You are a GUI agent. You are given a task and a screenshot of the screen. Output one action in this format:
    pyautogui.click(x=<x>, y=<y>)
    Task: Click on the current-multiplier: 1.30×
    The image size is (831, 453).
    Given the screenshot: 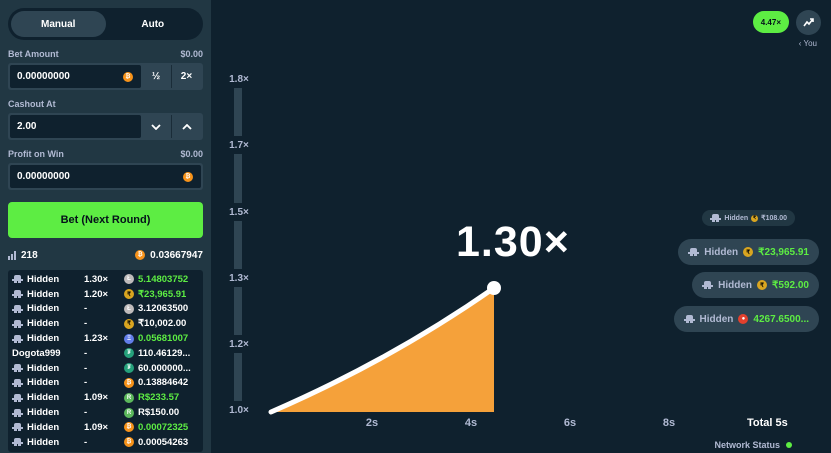 What is the action you would take?
    pyautogui.click(x=513, y=242)
    